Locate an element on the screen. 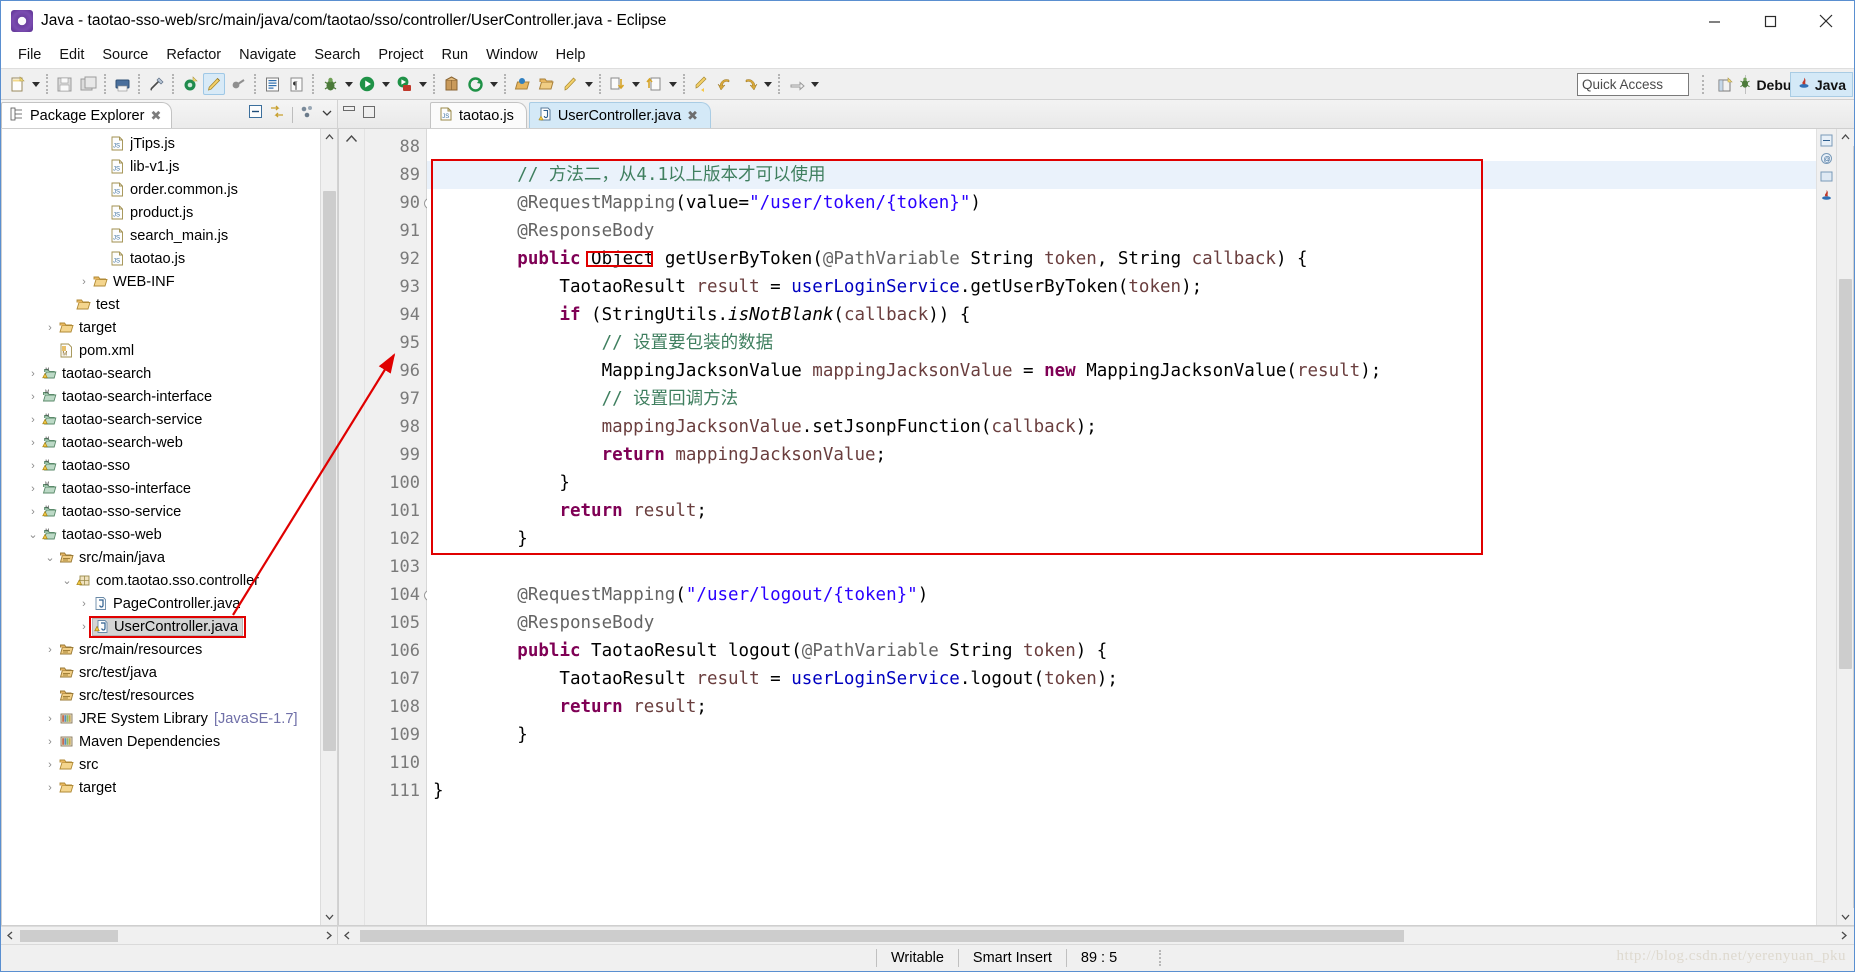 This screenshot has width=1855, height=972. tree-item-usercontroller-java: › UserController.java is located at coordinates (161, 626).